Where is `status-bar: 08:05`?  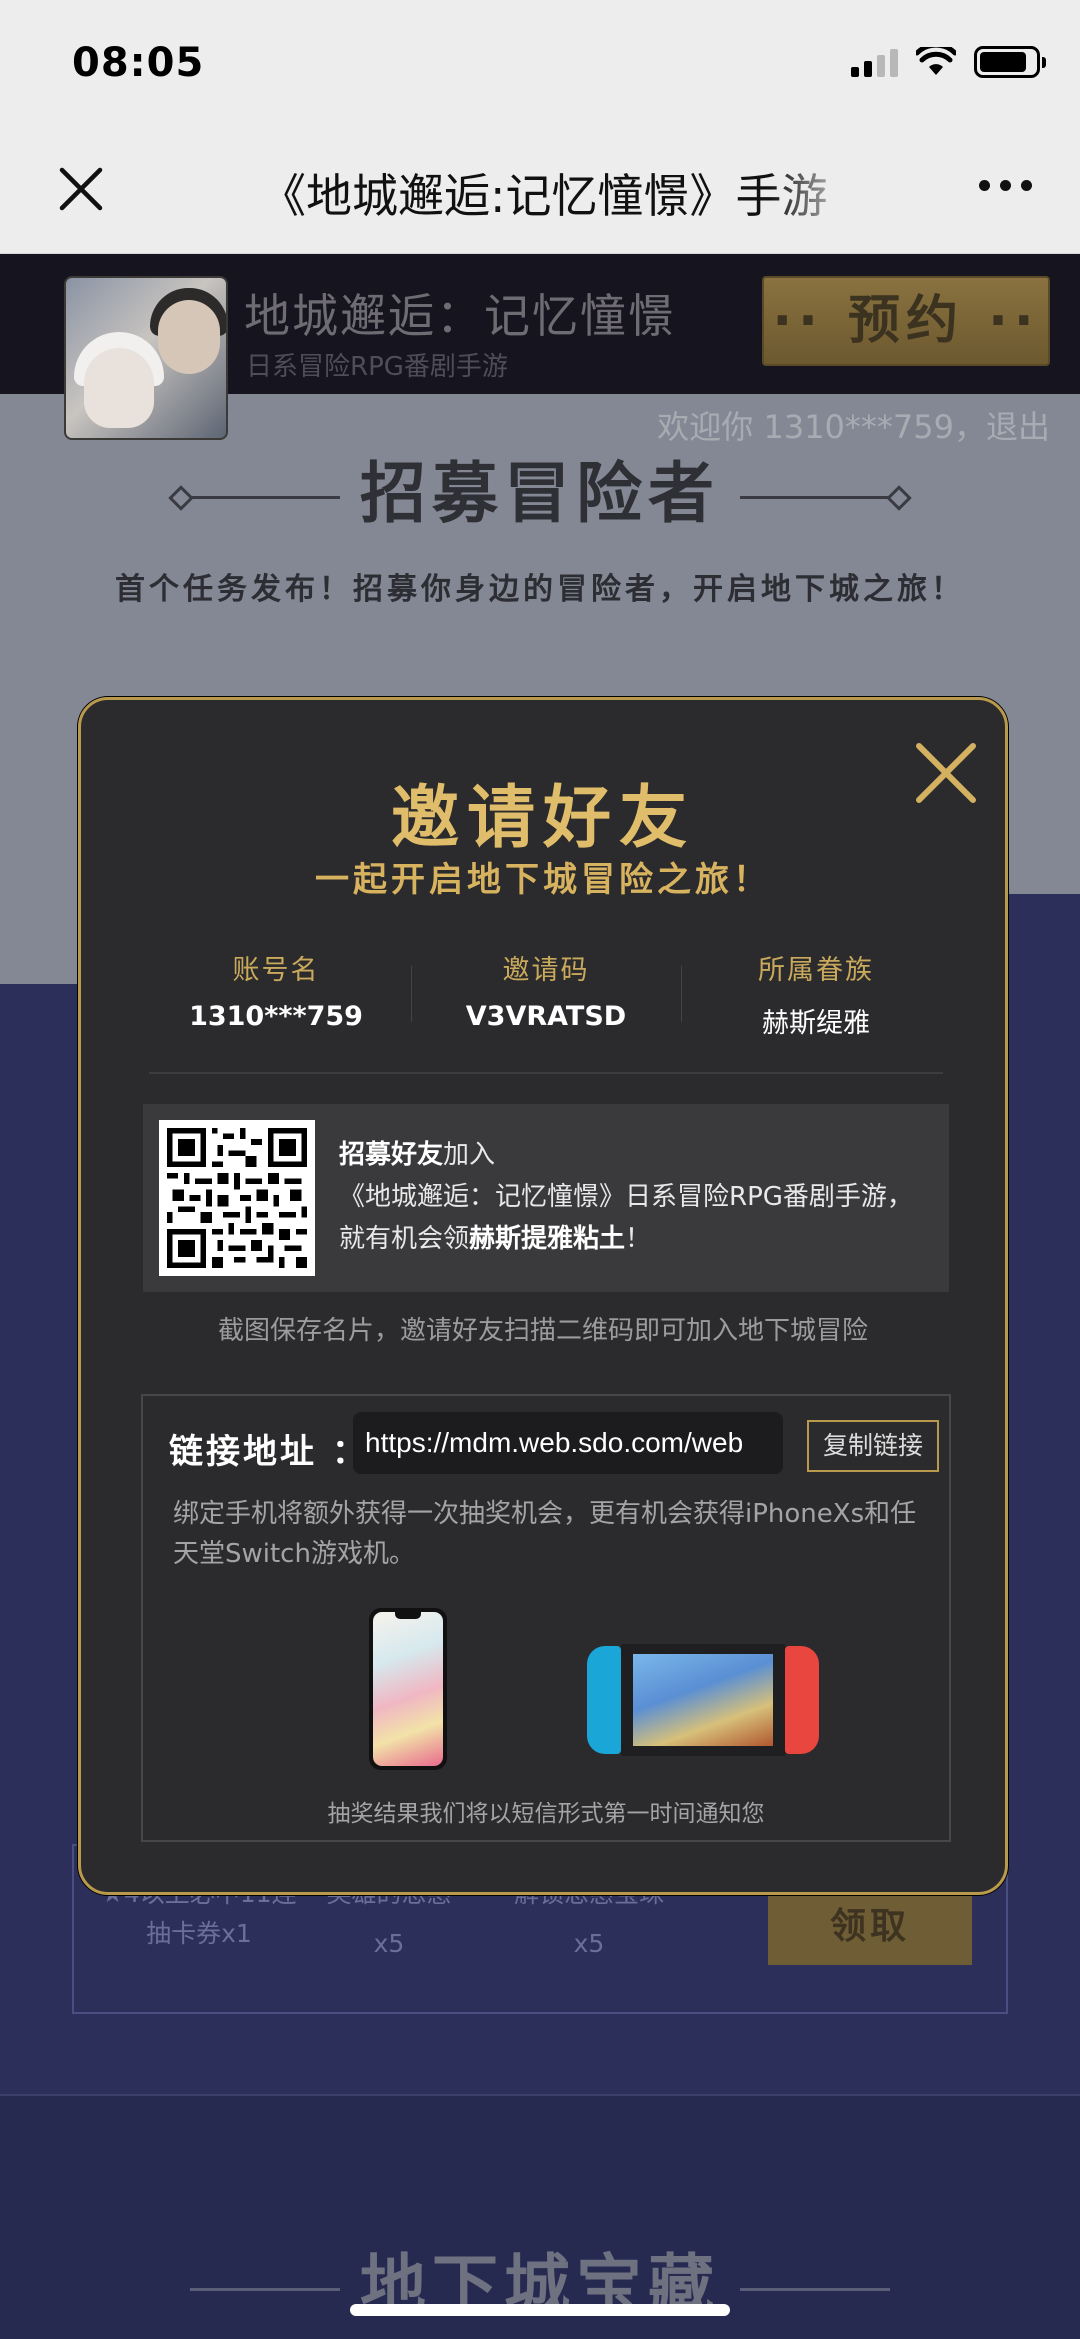
status-bar: 08:05 is located at coordinates (540, 66).